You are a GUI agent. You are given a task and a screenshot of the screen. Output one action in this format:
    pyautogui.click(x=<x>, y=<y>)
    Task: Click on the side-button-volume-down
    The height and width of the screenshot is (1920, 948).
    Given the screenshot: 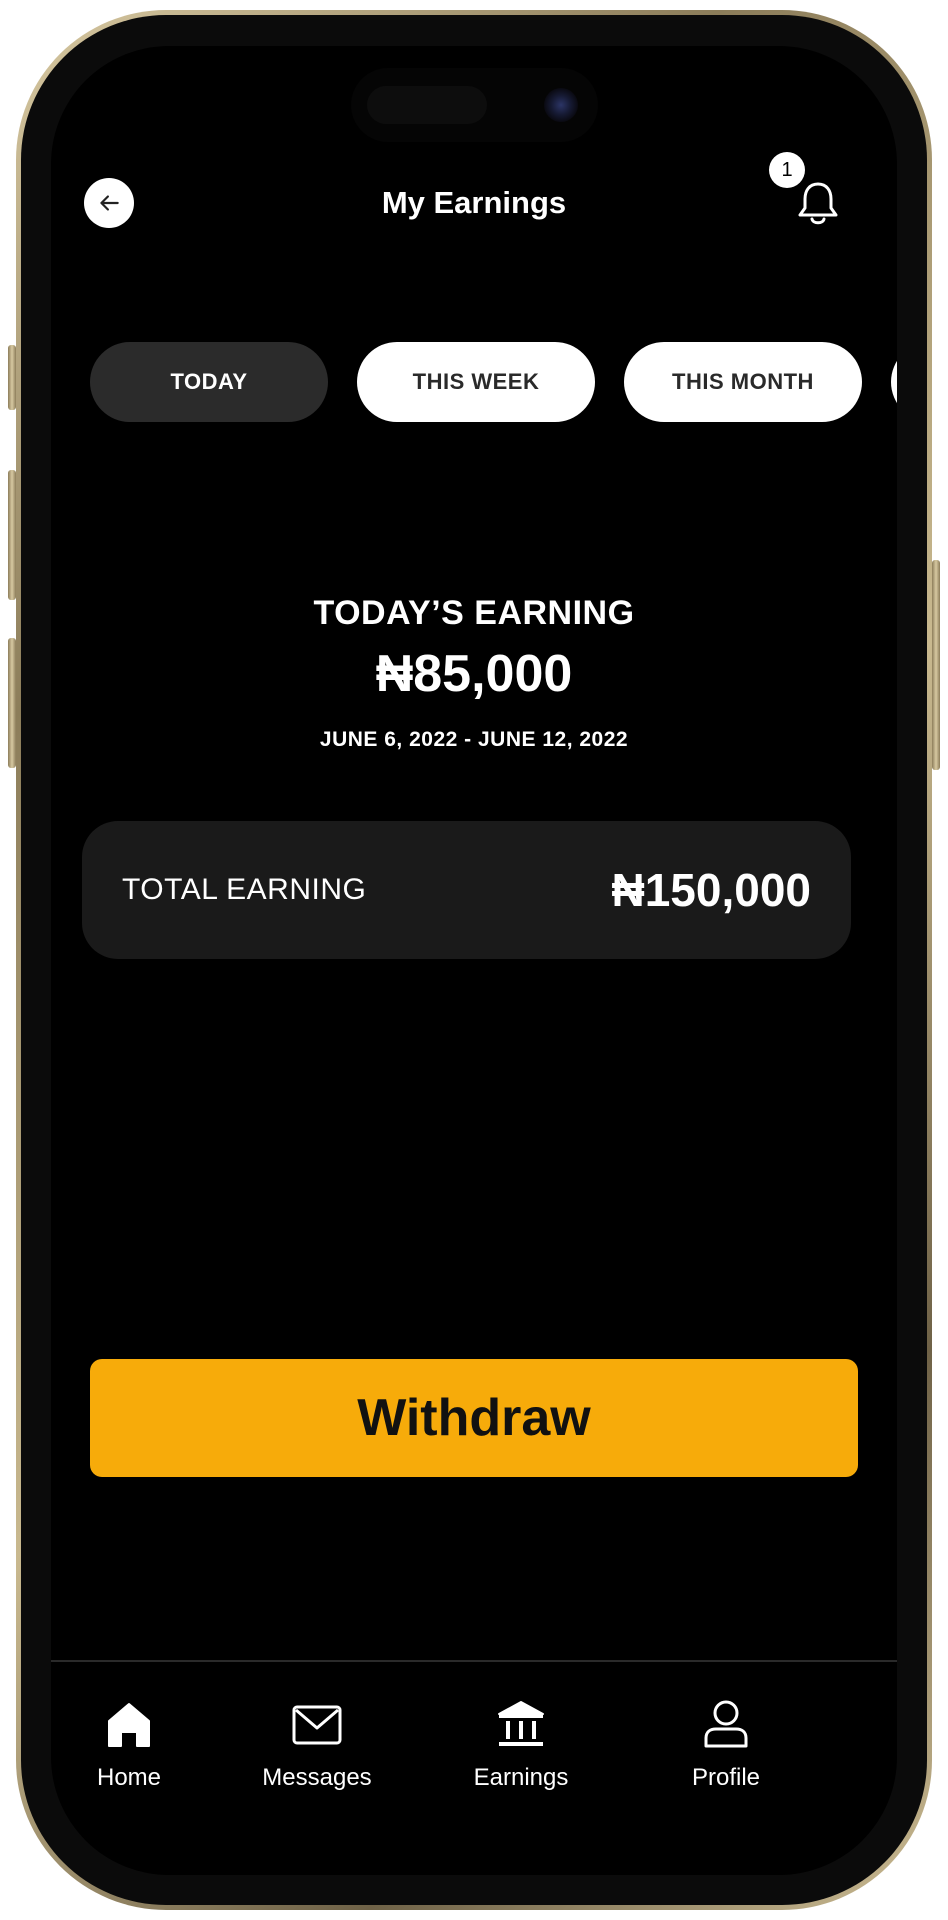 What is the action you would take?
    pyautogui.click(x=12, y=703)
    